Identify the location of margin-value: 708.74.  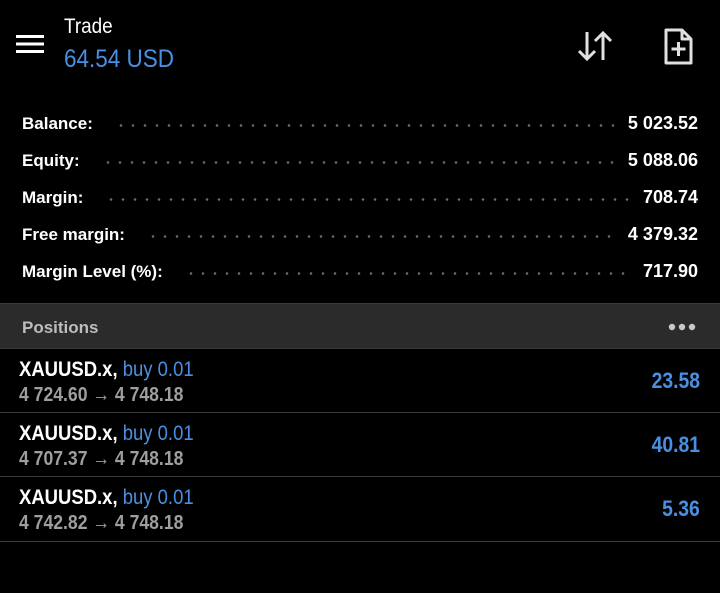
(670, 197).